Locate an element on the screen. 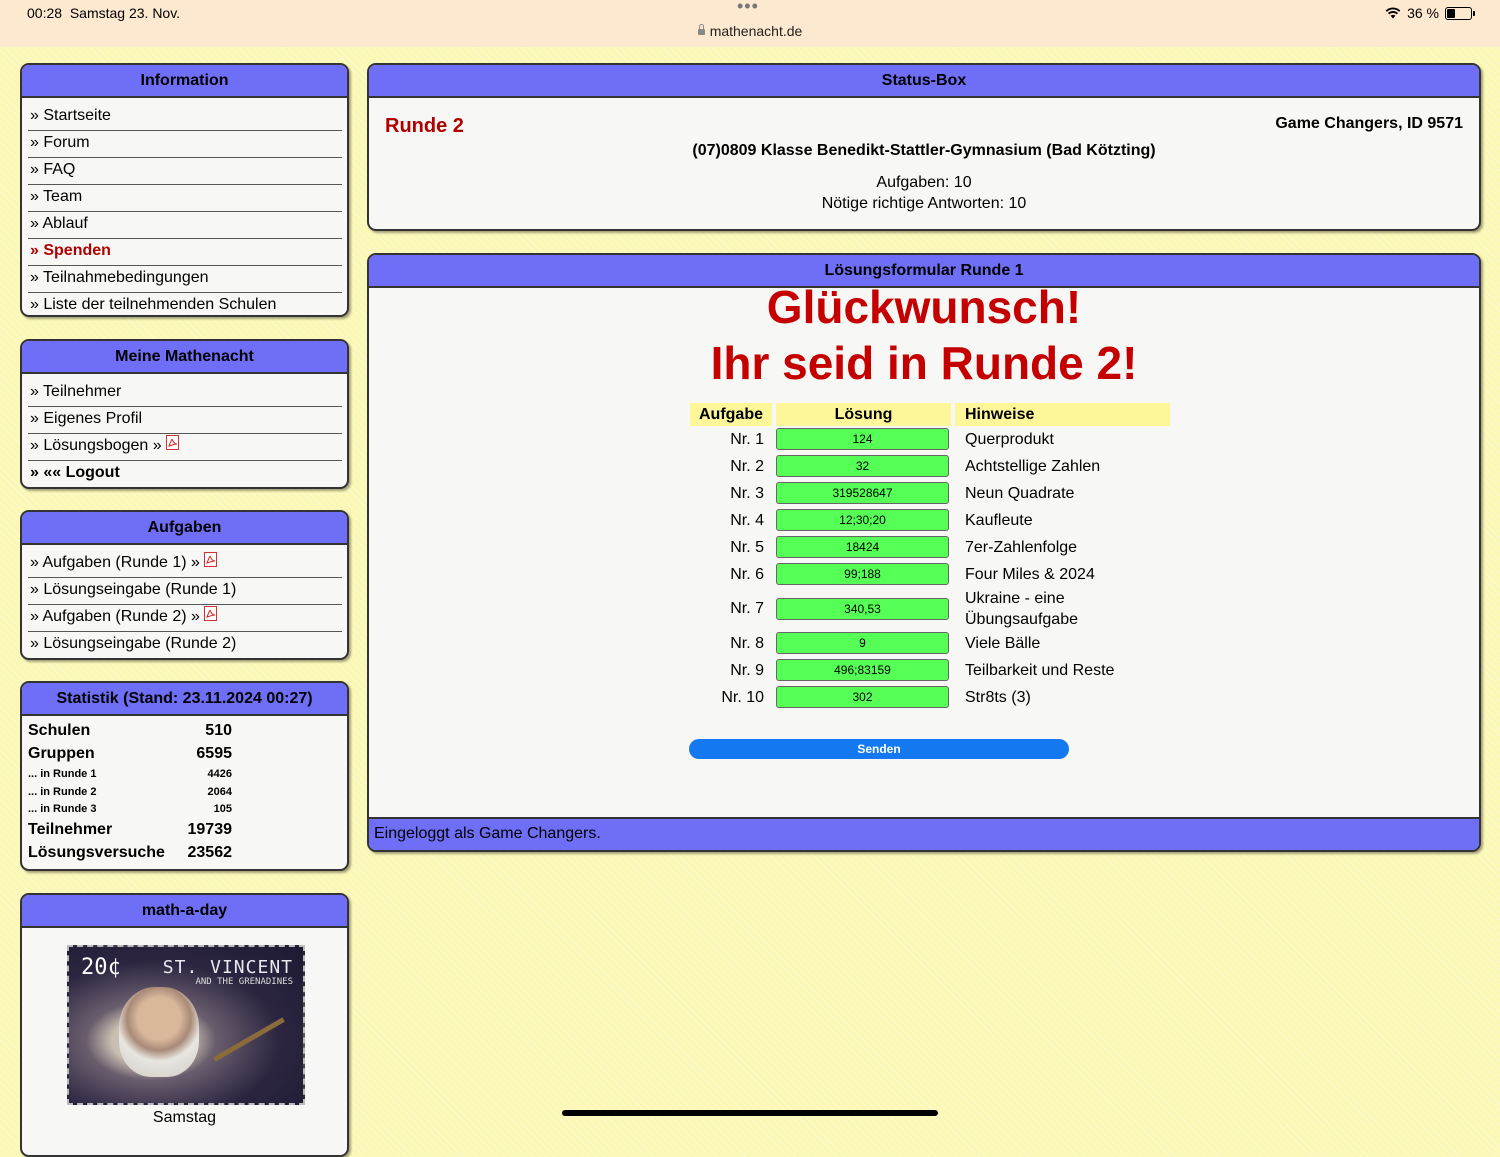 This screenshot has height=1157, width=1500. stamp-image: 20¢ ST. VINCENT AND THE GRENADINES is located at coordinates (186, 1025).